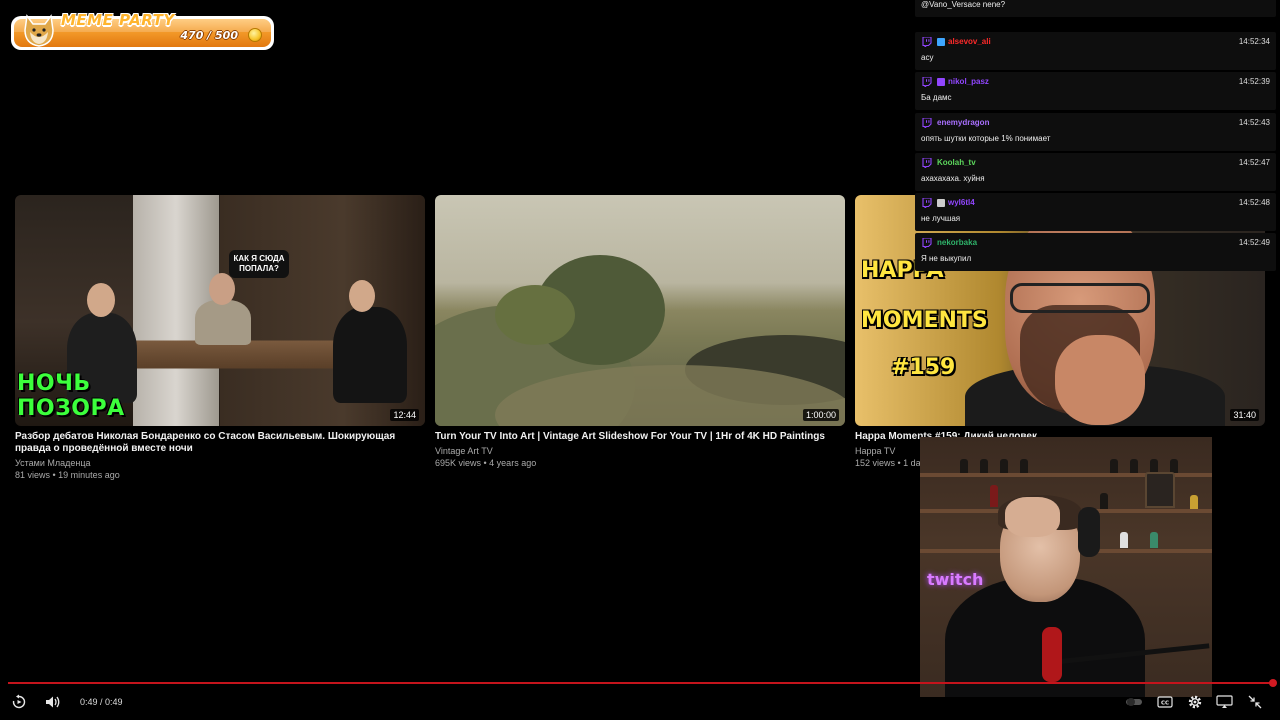  What do you see at coordinates (54, 383) in the screenshot?
I see `thumbnail-caption-line: НОЧЬ` at bounding box center [54, 383].